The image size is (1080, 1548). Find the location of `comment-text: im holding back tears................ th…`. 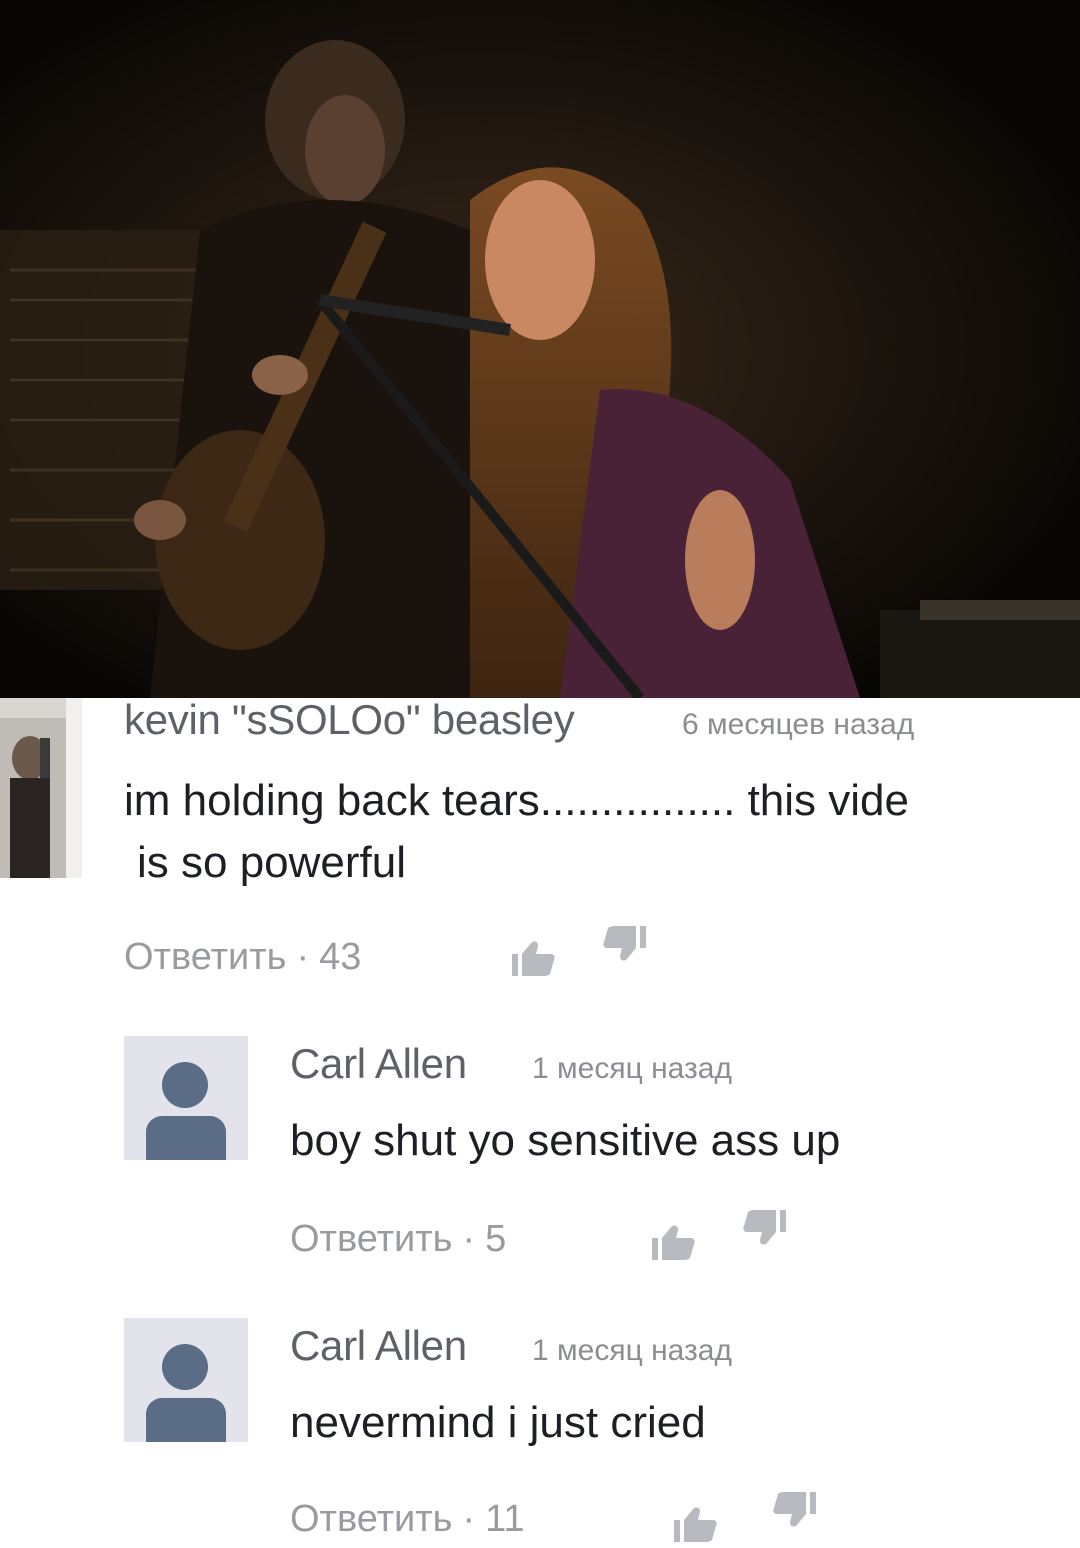

comment-text: im holding back tears................ th… is located at coordinates (516, 800).